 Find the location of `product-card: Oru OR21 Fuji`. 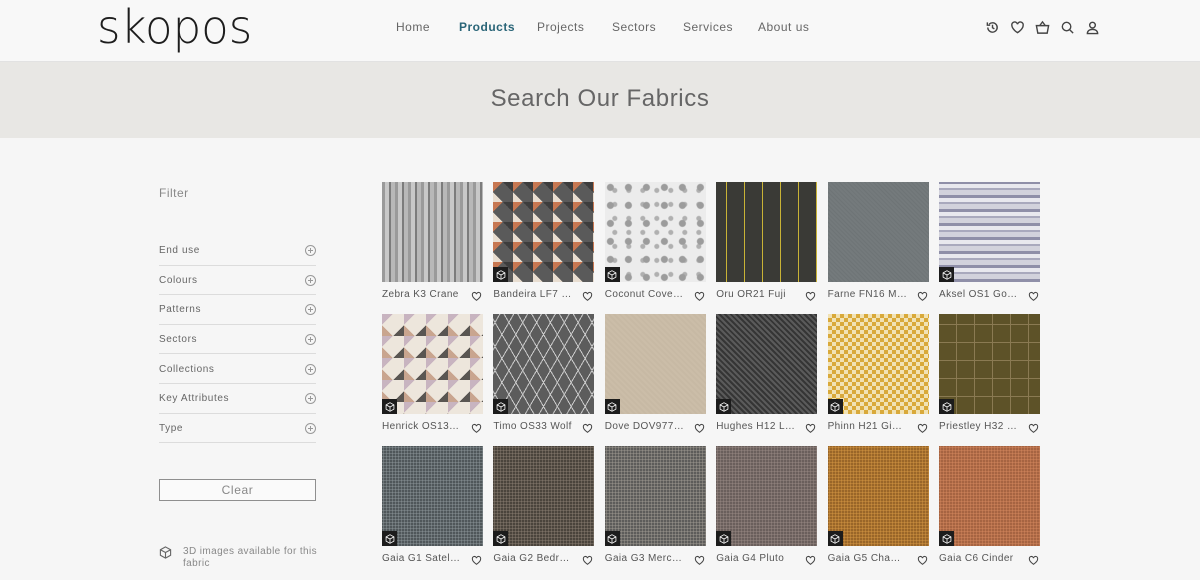

product-card: Oru OR21 Fuji is located at coordinates (767, 245).